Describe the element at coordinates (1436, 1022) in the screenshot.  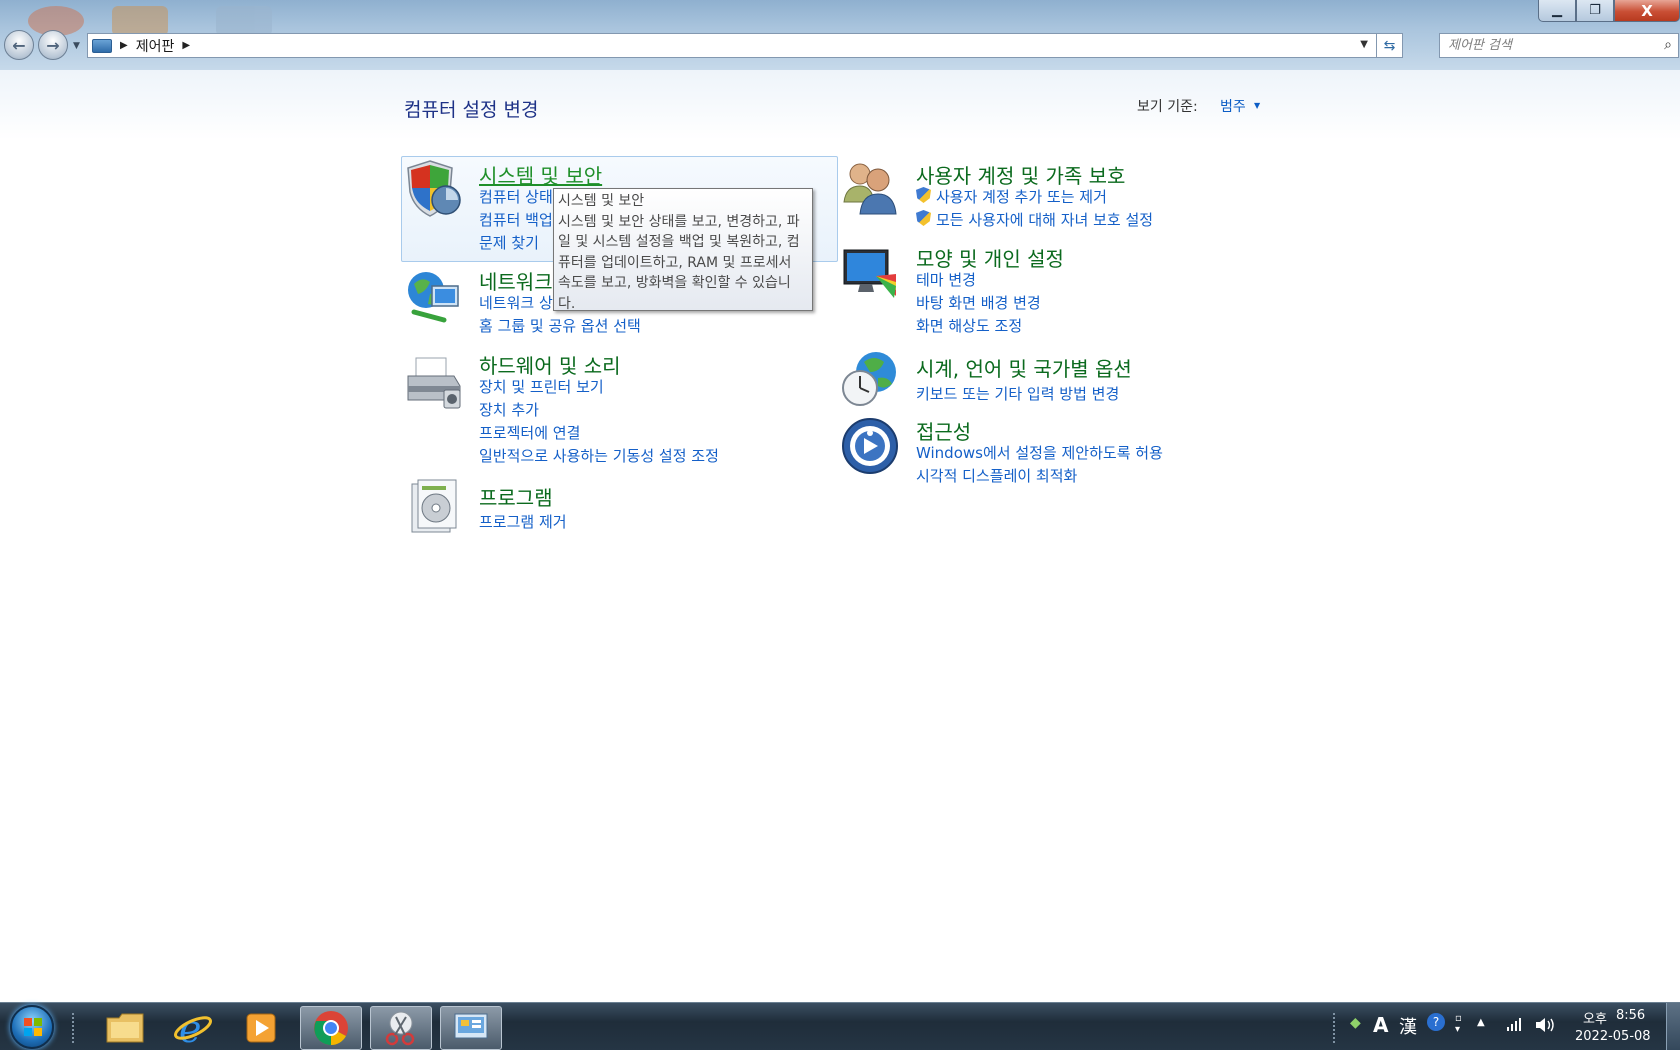
I see `help-icon: ?` at that location.